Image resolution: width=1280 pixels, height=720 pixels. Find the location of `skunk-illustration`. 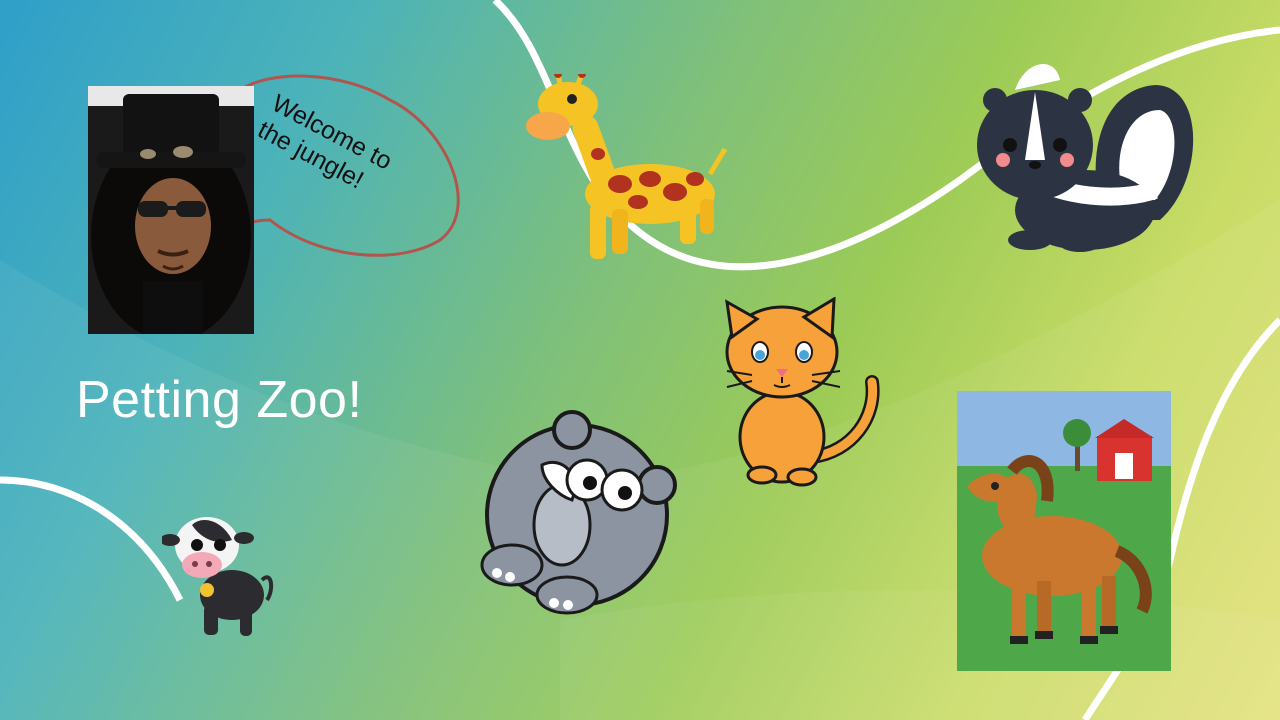

skunk-illustration is located at coordinates (1085, 157).